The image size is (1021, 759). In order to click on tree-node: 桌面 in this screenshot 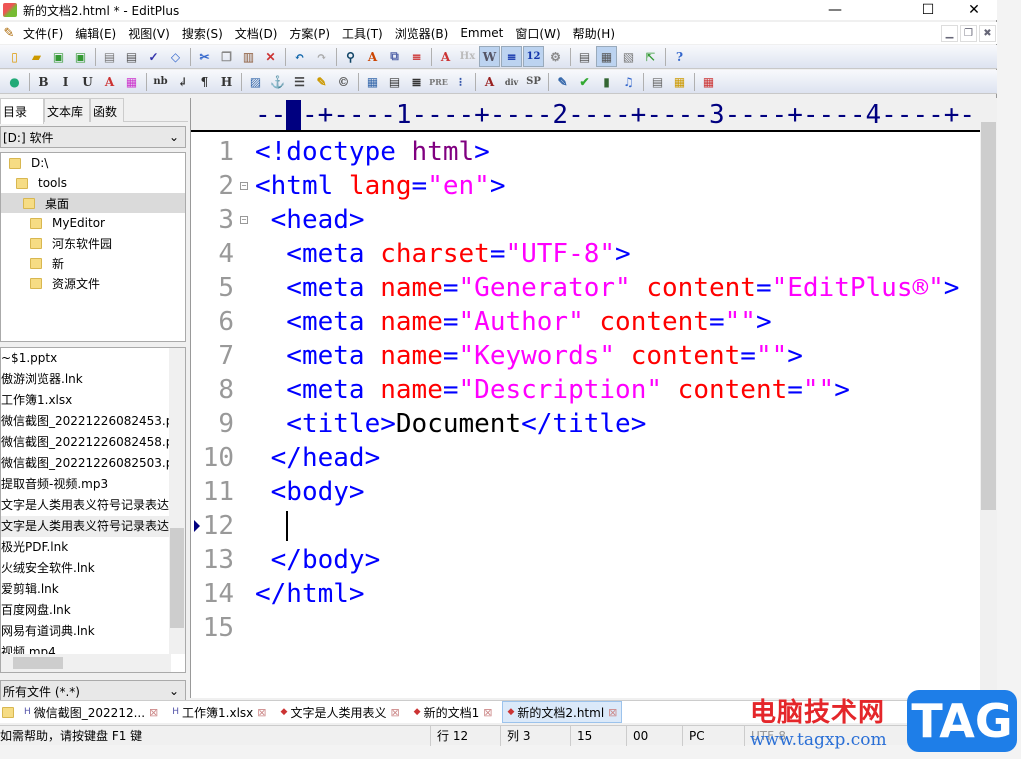, I will do `click(93, 203)`.